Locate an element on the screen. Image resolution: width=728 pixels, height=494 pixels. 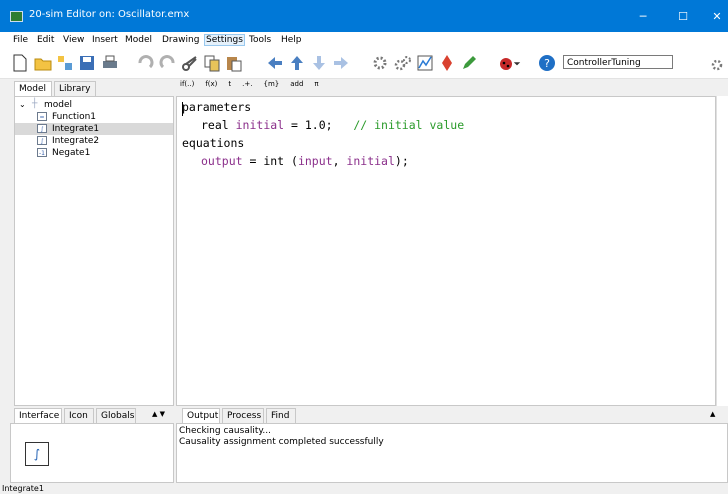
close-button: ✕ is located at coordinates (715, 16).